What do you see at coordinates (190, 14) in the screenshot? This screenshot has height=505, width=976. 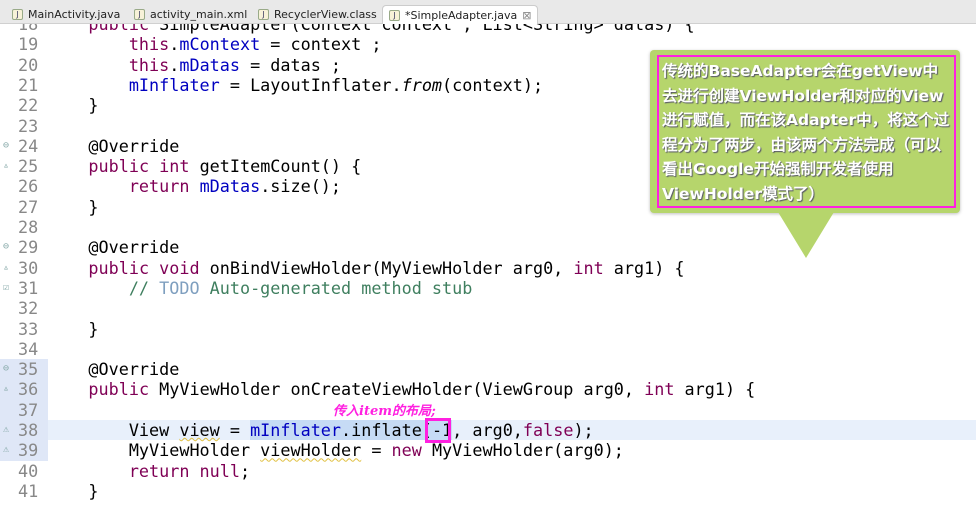 I see `tab-activity-main-xml: Jactivity_main.xml` at bounding box center [190, 14].